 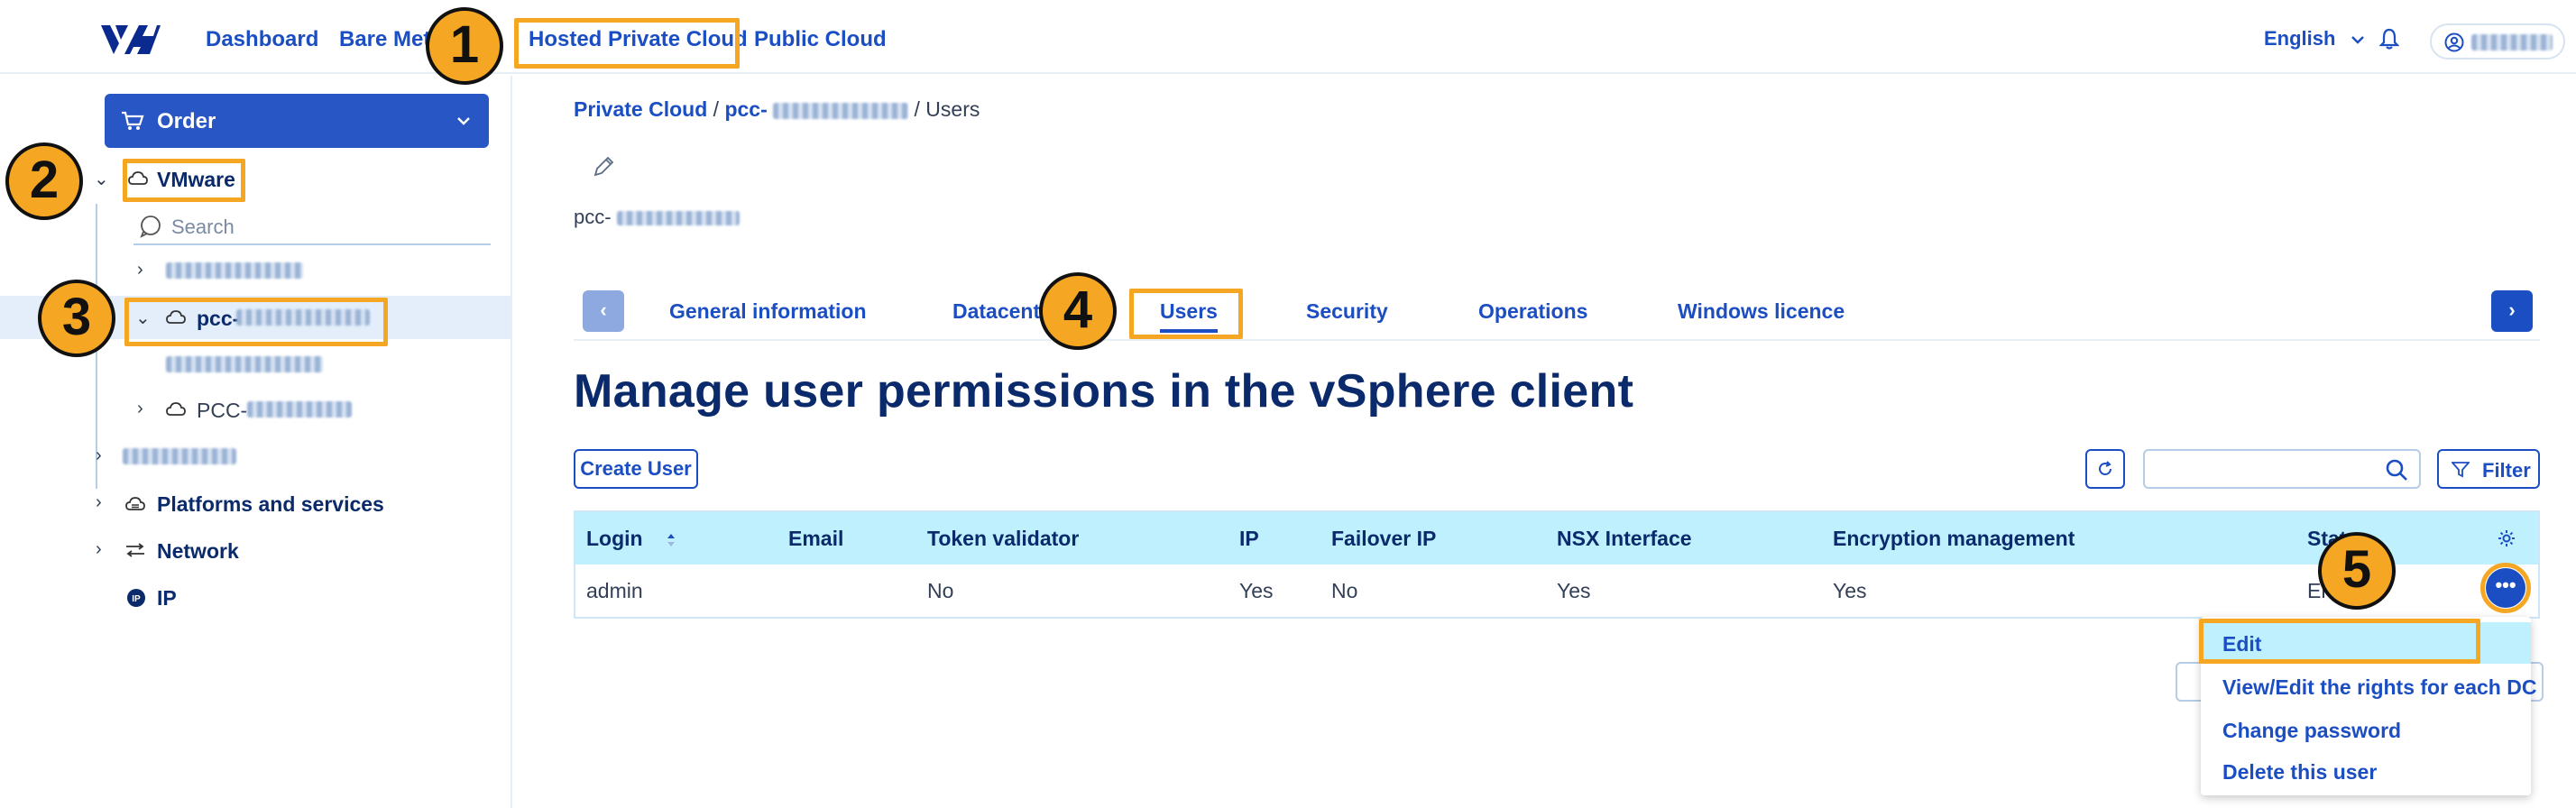 I want to click on menu-item-change-password: Change password, so click(x=2366, y=729).